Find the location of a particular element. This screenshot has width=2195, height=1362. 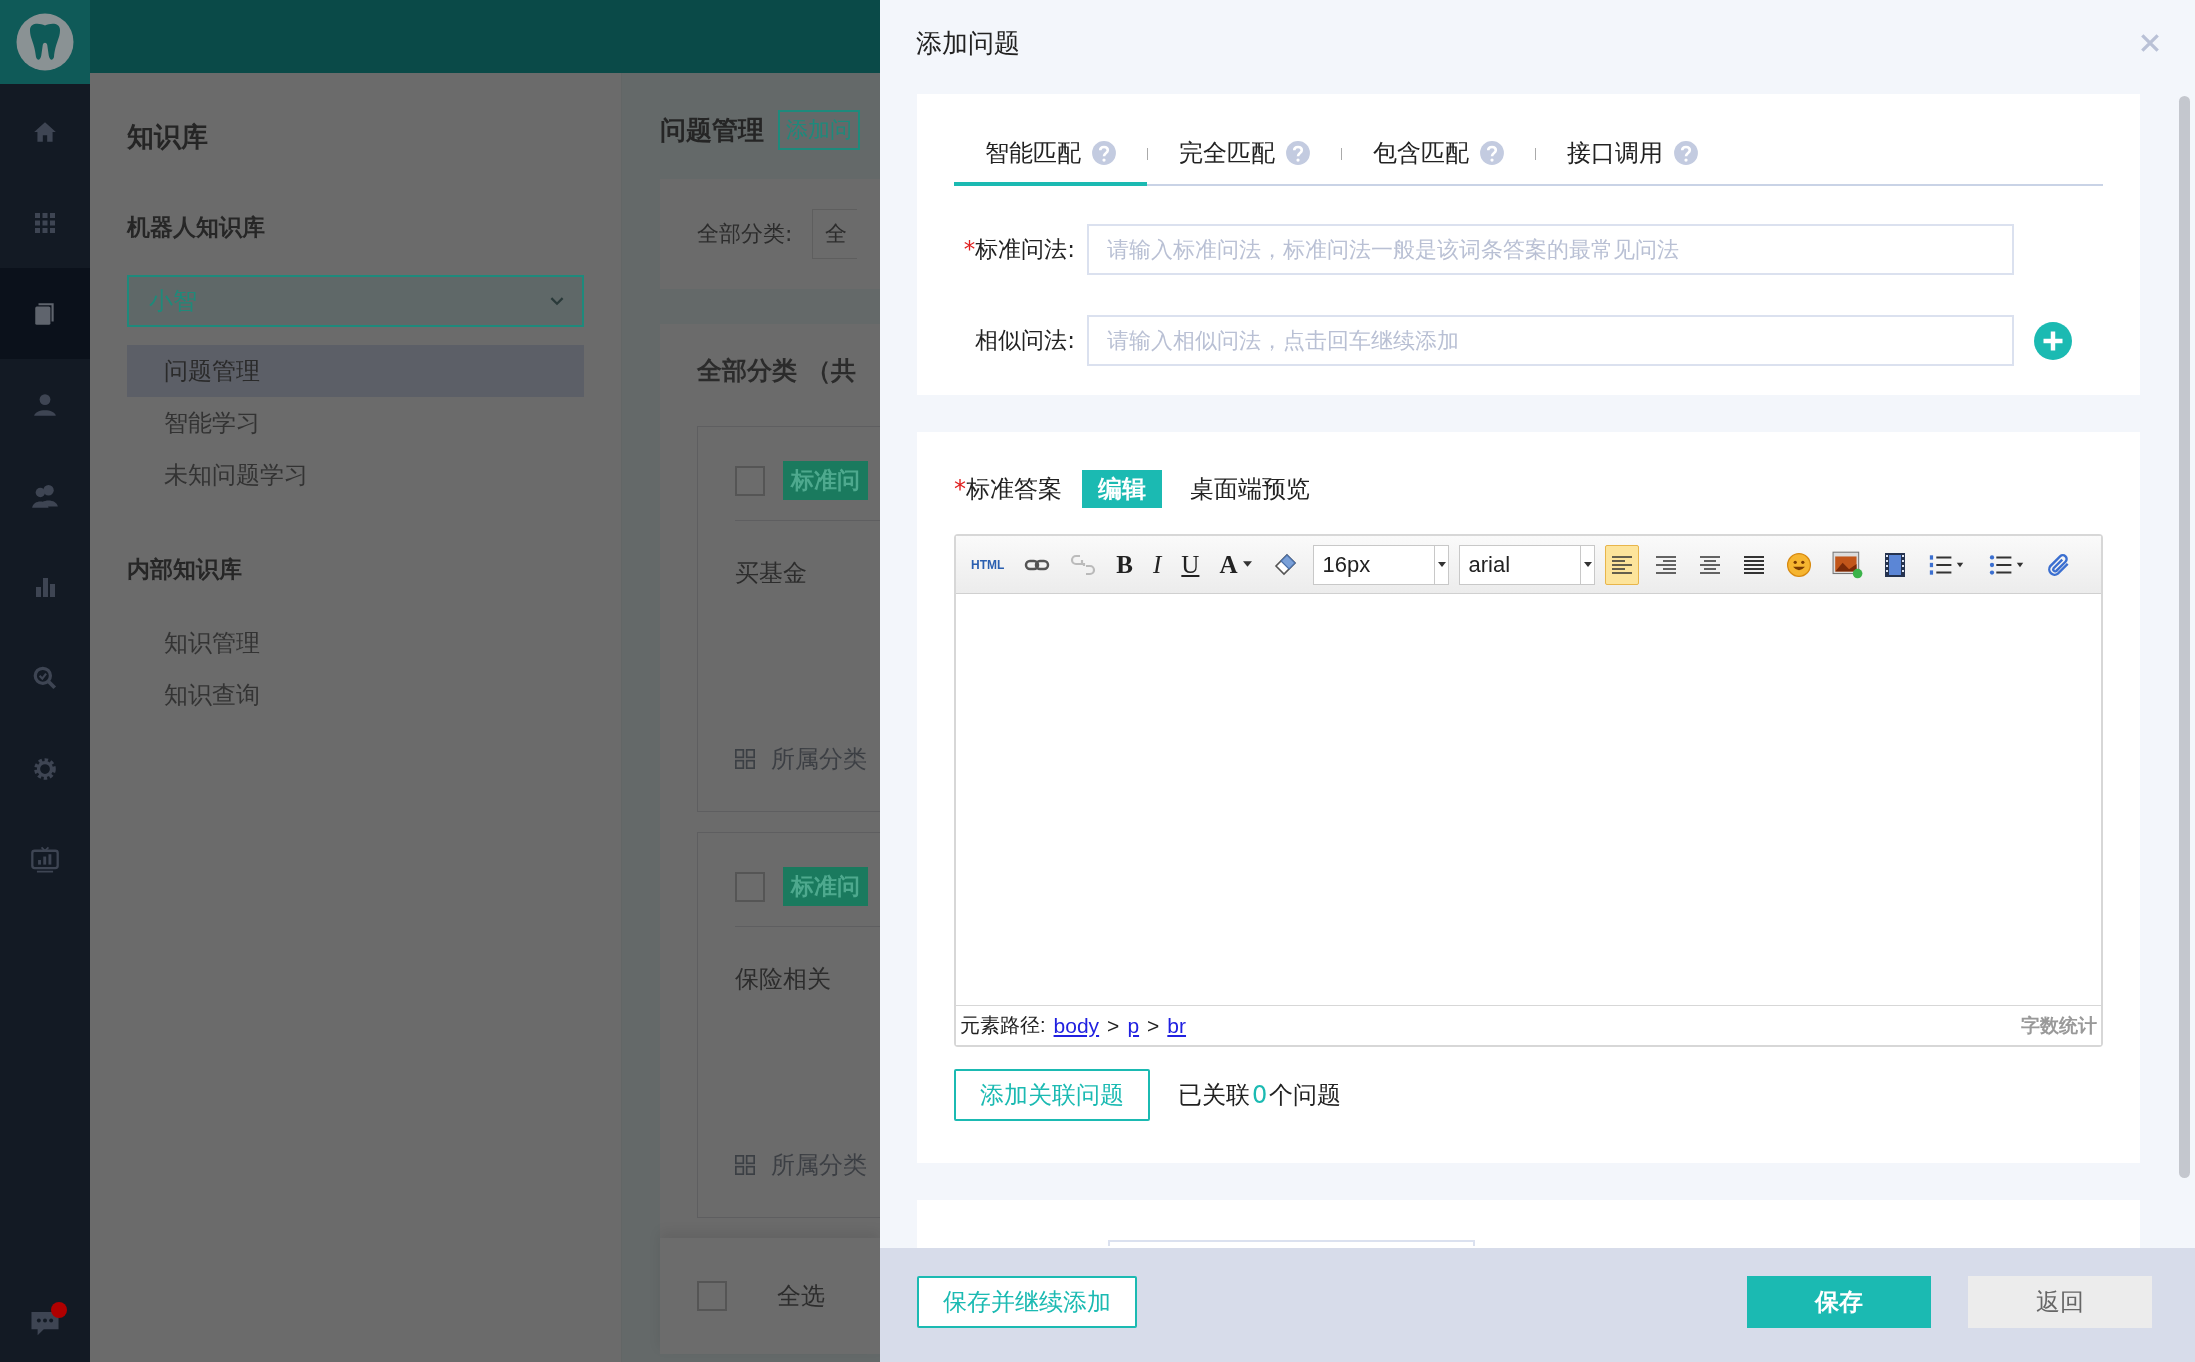

tooth-logo-icon is located at coordinates (45, 42).